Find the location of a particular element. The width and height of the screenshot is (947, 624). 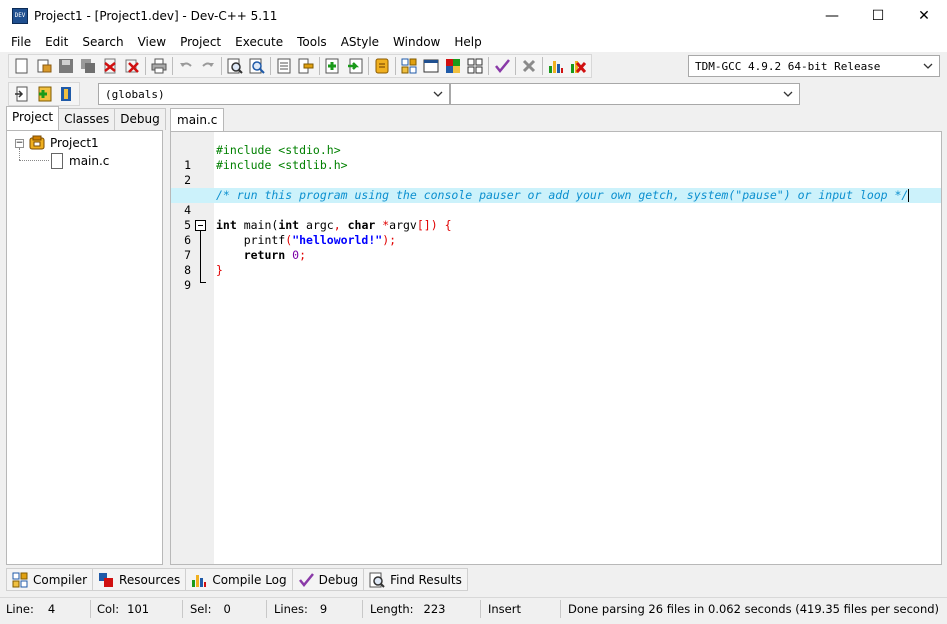

status-lines-label: Lines: is located at coordinates (291, 609).